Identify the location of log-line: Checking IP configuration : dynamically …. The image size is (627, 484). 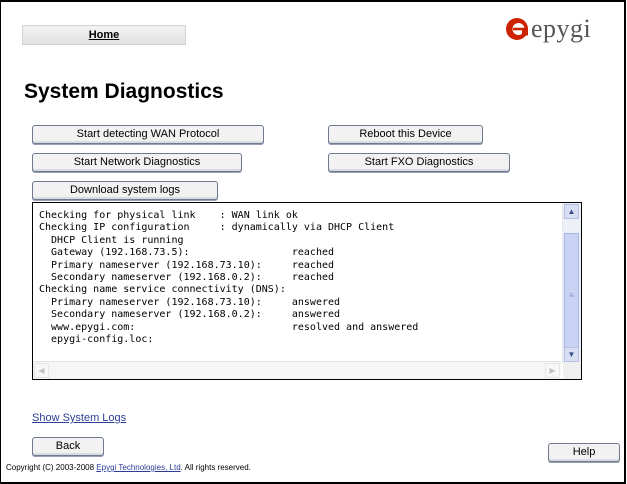
(217, 228).